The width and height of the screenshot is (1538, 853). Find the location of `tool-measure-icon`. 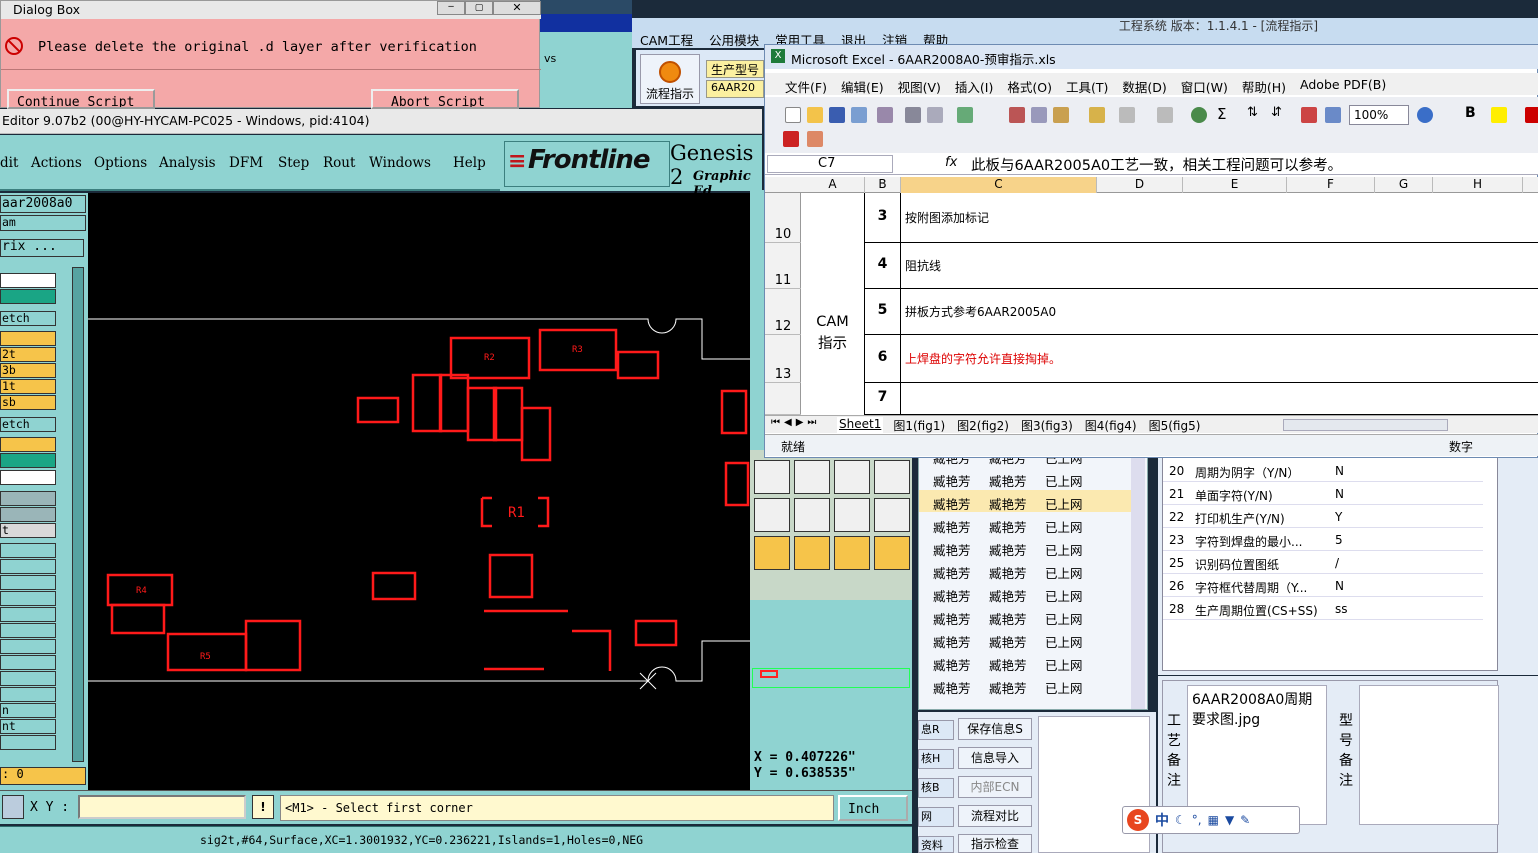

tool-measure-icon is located at coordinates (852, 477).